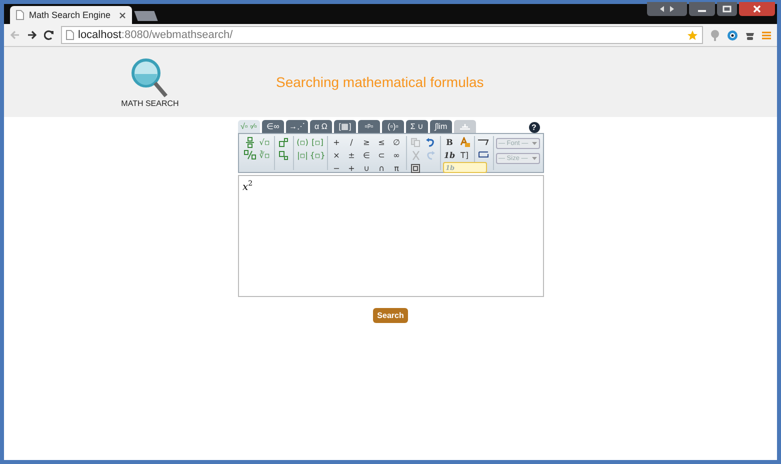  What do you see at coordinates (32, 35) in the screenshot?
I see `forward-icon` at bounding box center [32, 35].